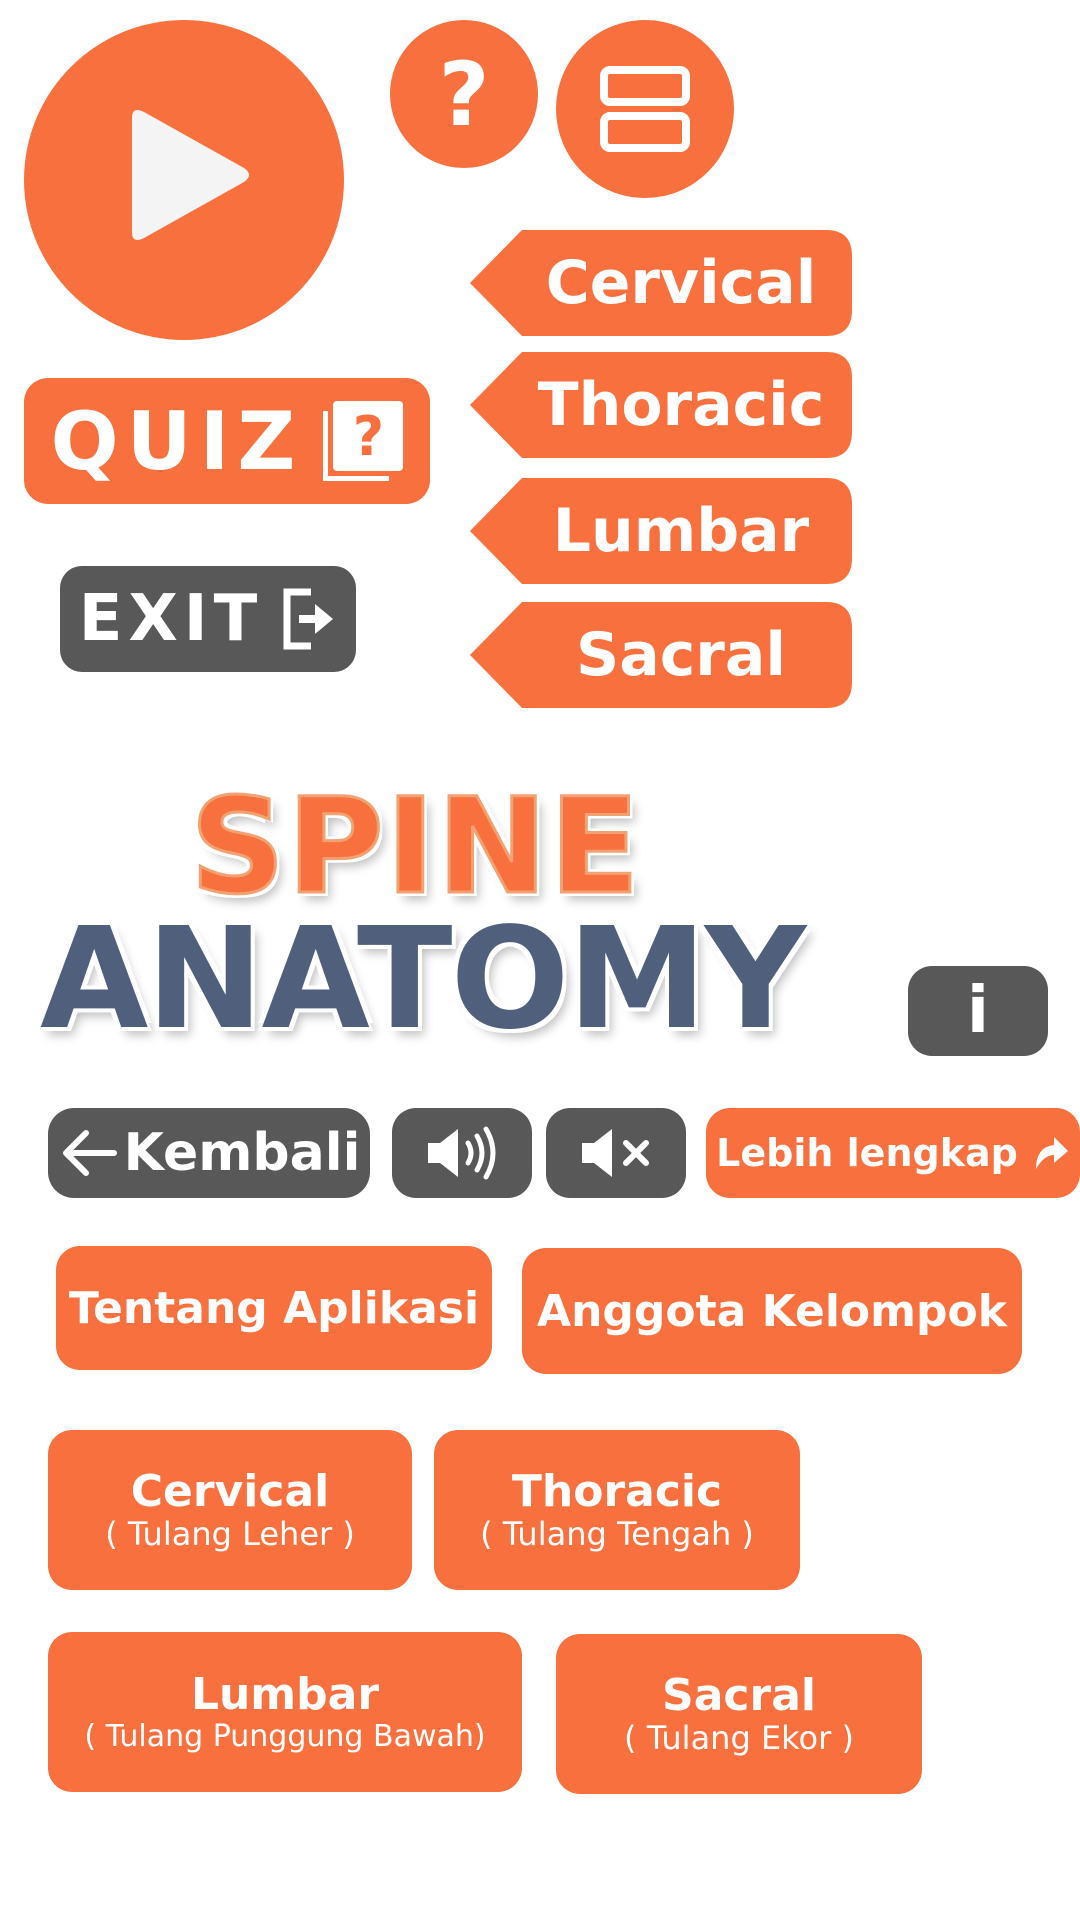 This screenshot has height=1920, width=1080. Describe the element at coordinates (89, 1153) in the screenshot. I see `arrow-left-icon` at that location.